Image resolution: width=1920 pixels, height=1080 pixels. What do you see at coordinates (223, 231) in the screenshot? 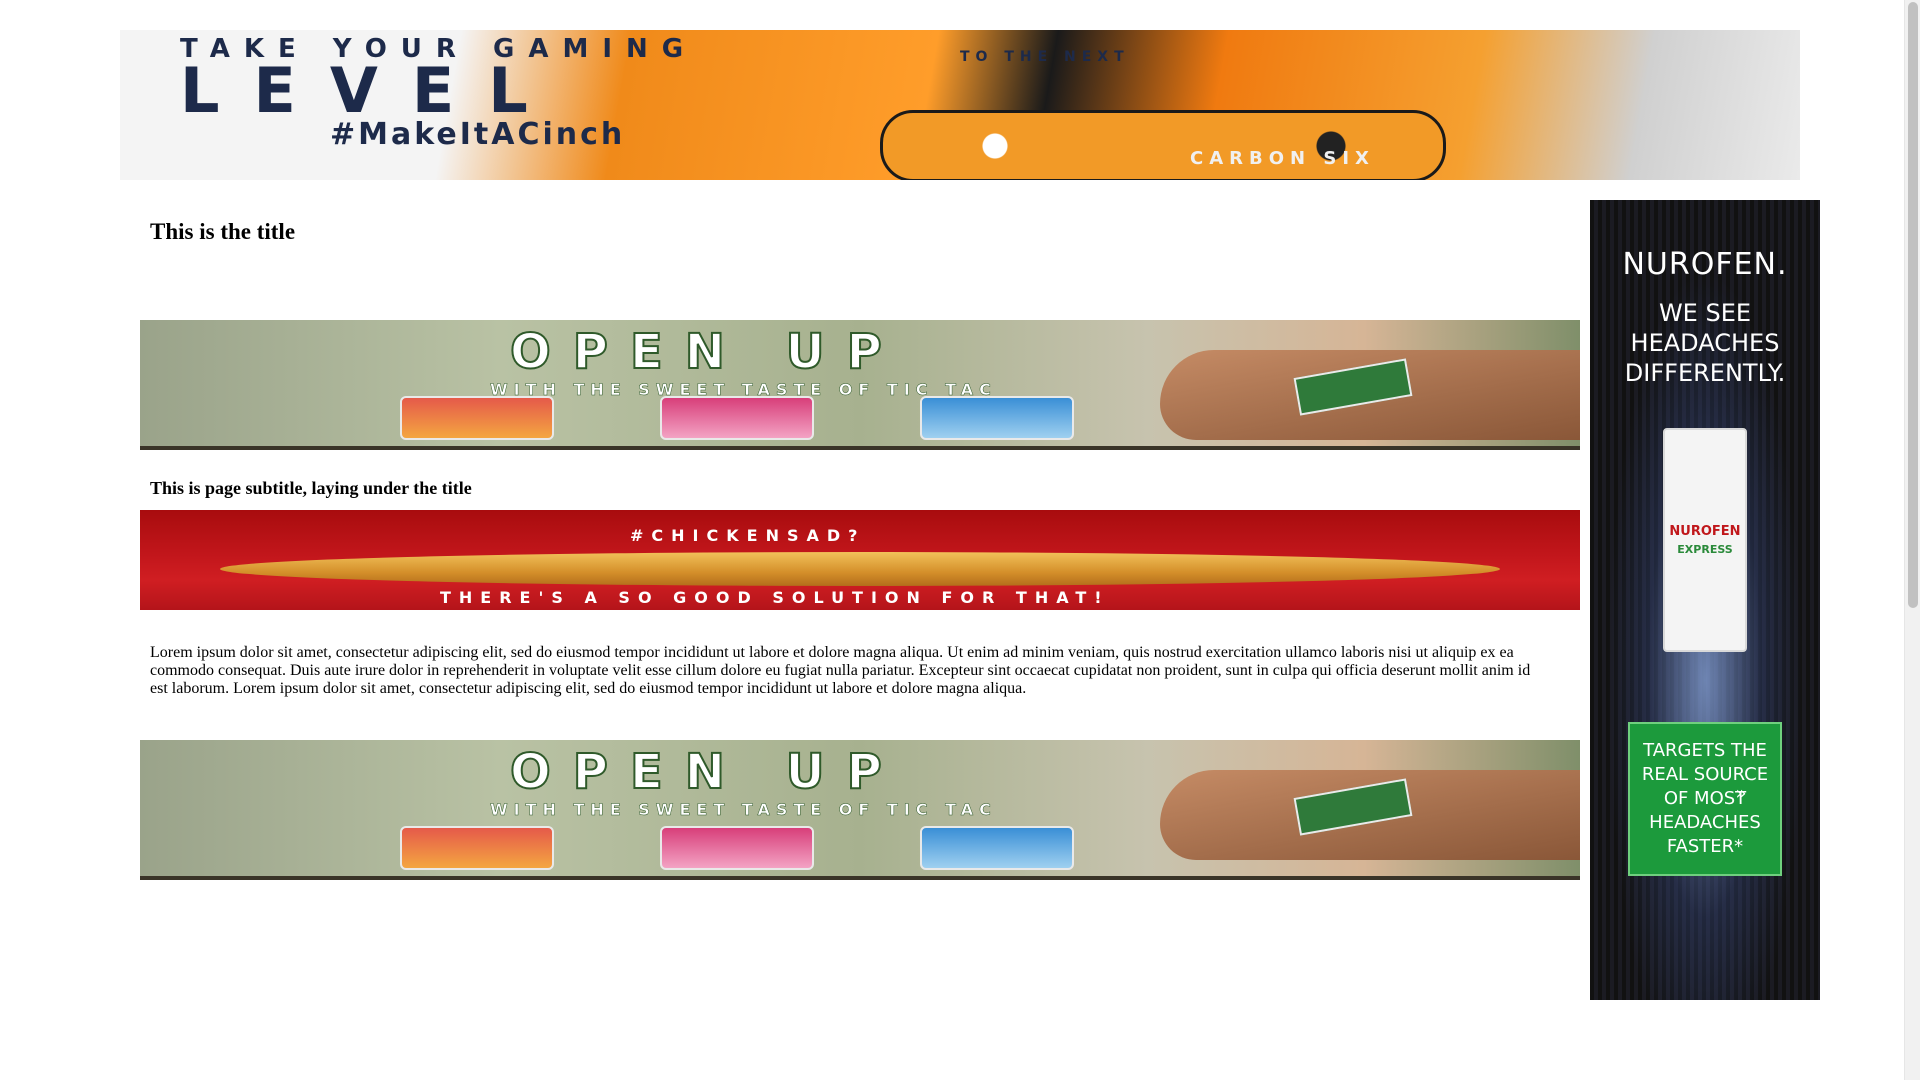
I see `page-title: This is the title` at bounding box center [223, 231].